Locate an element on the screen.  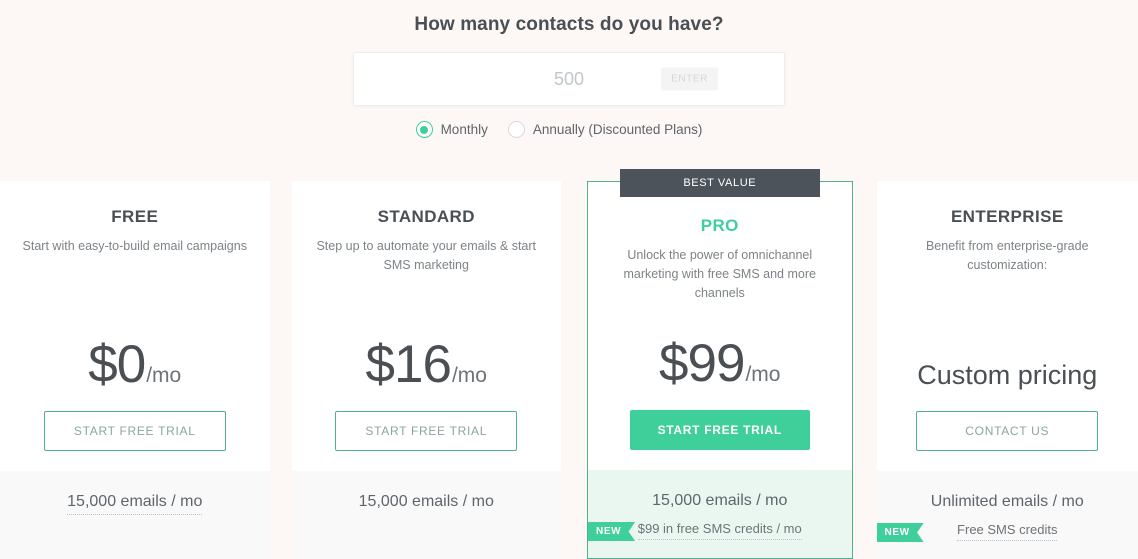
feature-sms-credits-pro: $99 in free SMS credits / mo is located at coordinates (719, 530).